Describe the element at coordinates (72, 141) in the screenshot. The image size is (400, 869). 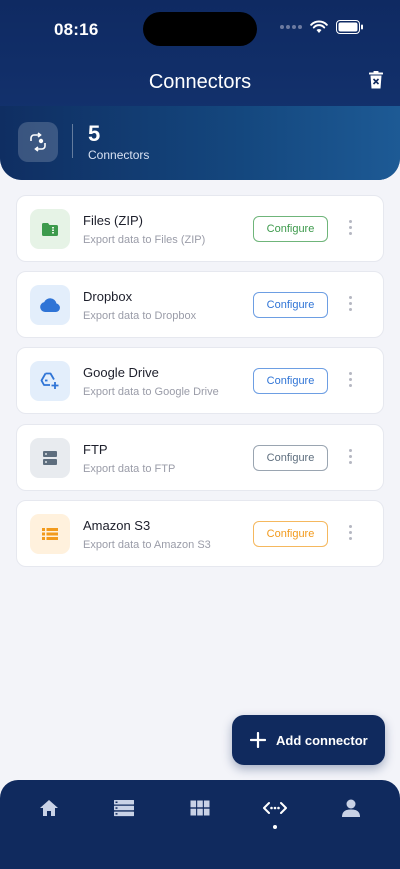
I see `summary-divider` at that location.